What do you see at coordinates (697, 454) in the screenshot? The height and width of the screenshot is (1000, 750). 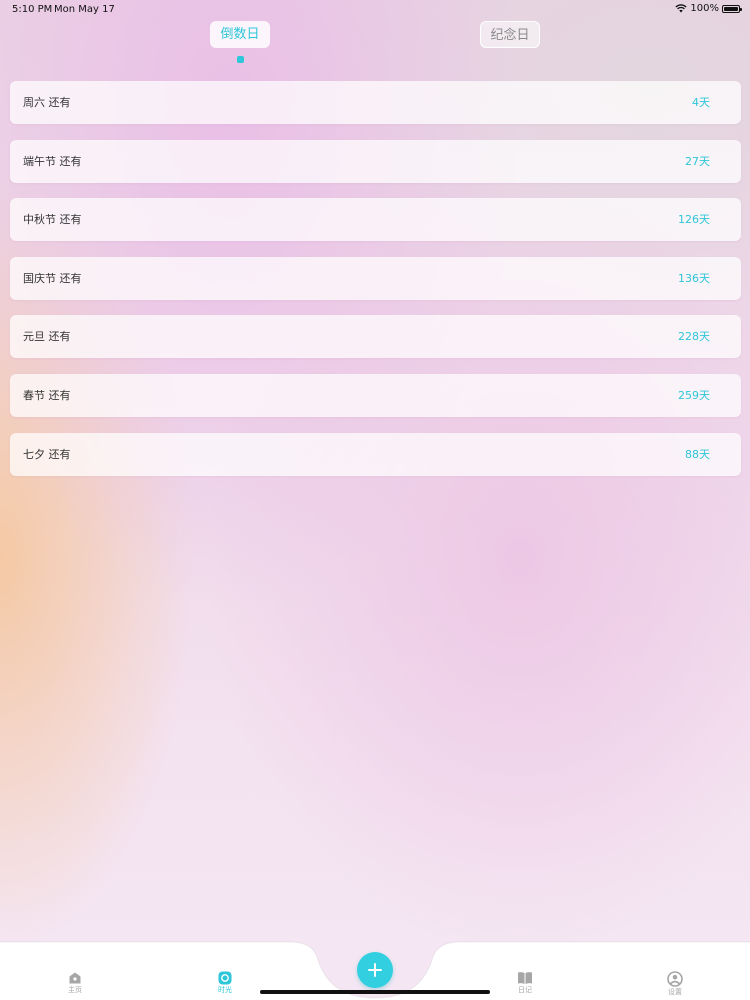 I see `event-days: 88天` at bounding box center [697, 454].